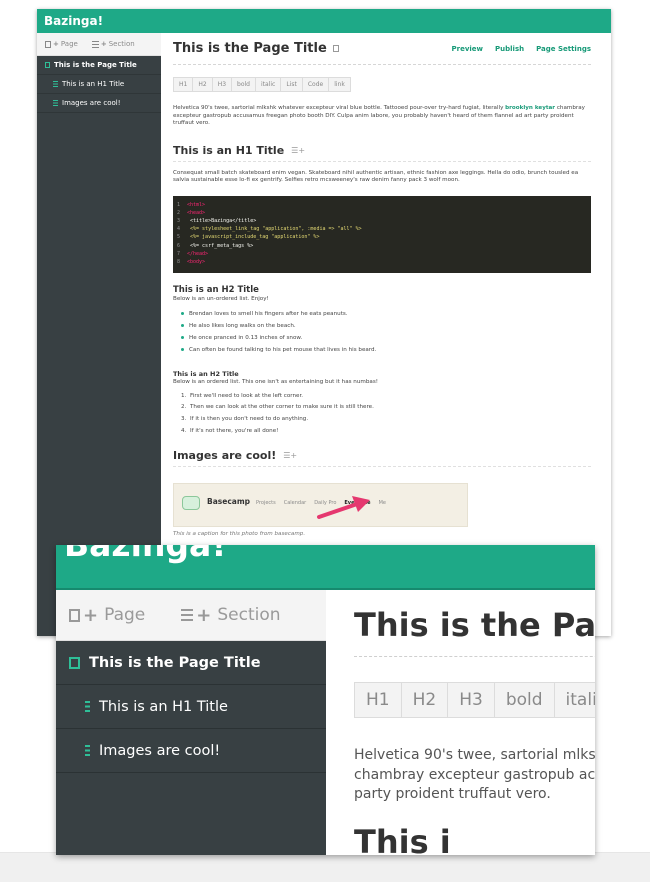 This screenshot has height=882, width=650. I want to click on page-title-text: This is the Page Title, so click(250, 48).